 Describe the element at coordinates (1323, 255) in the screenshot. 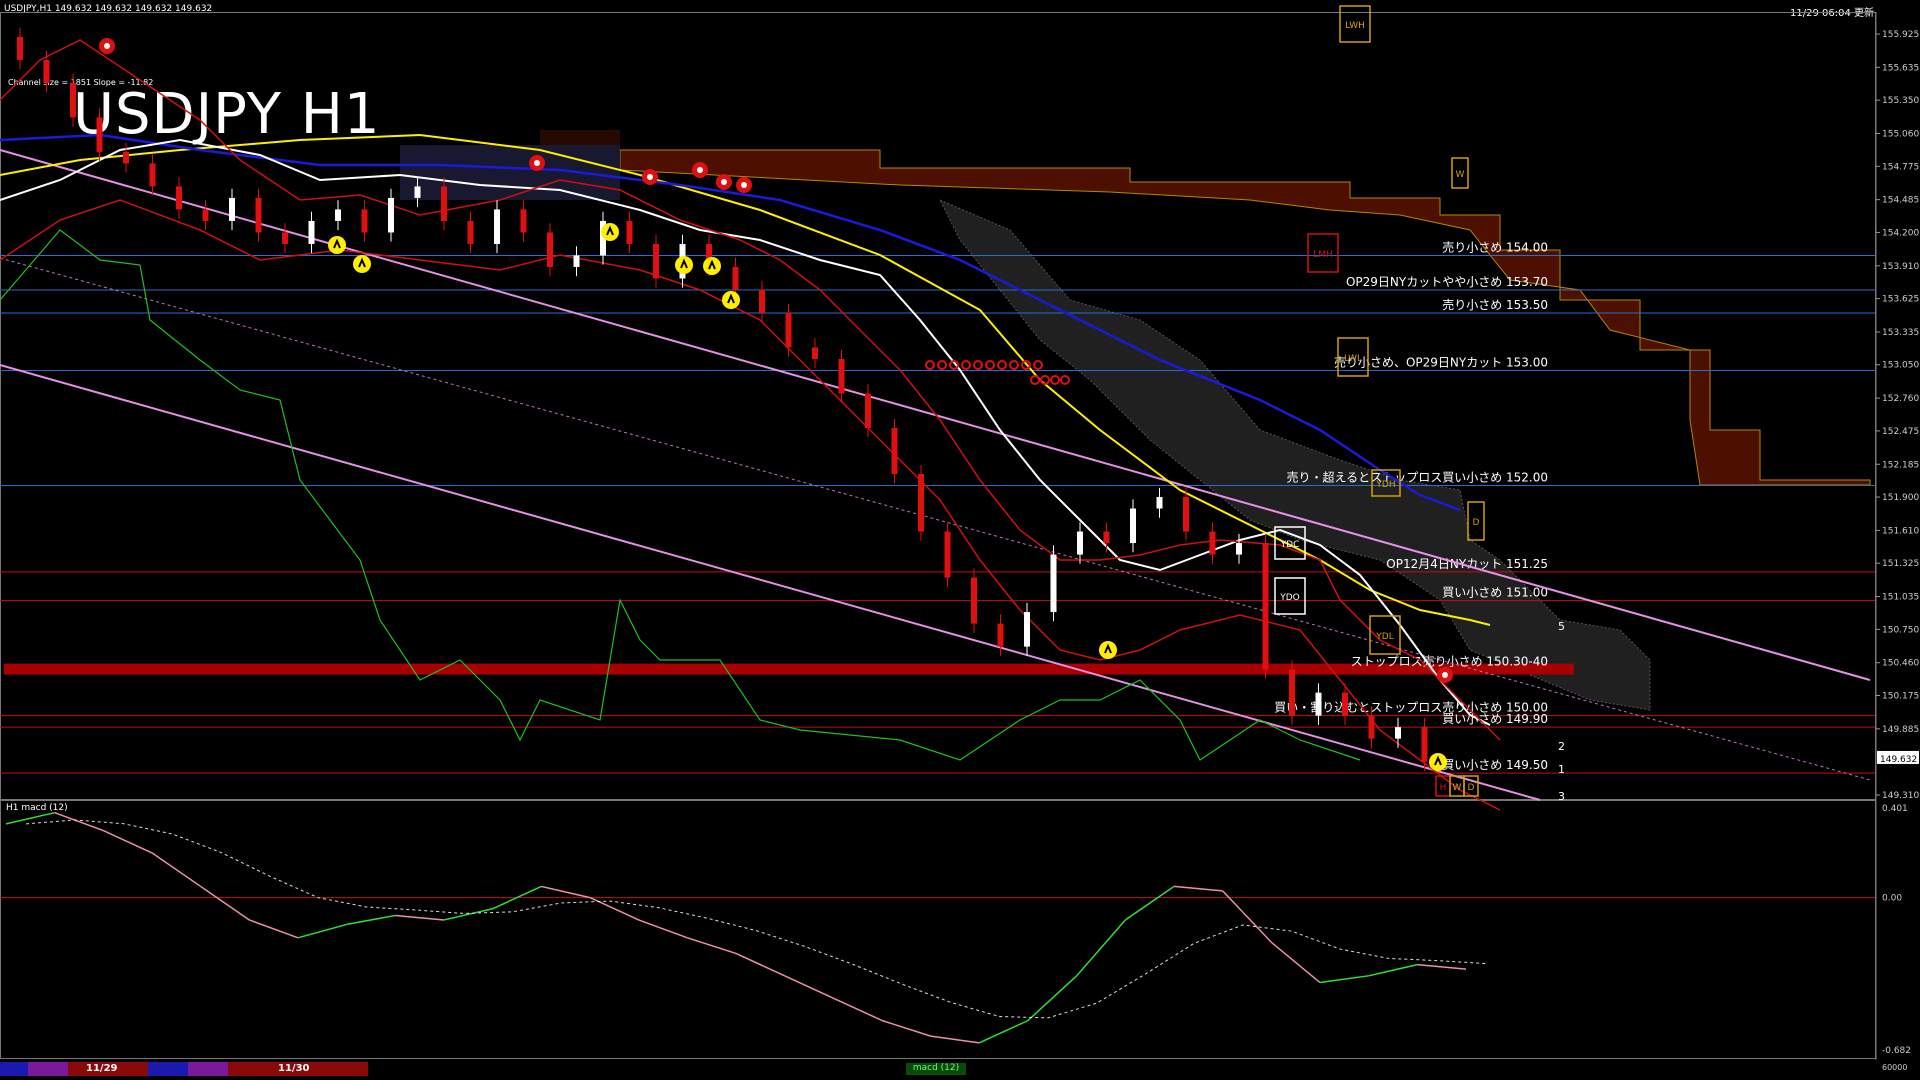

I see `lmh-label: LMH` at that location.